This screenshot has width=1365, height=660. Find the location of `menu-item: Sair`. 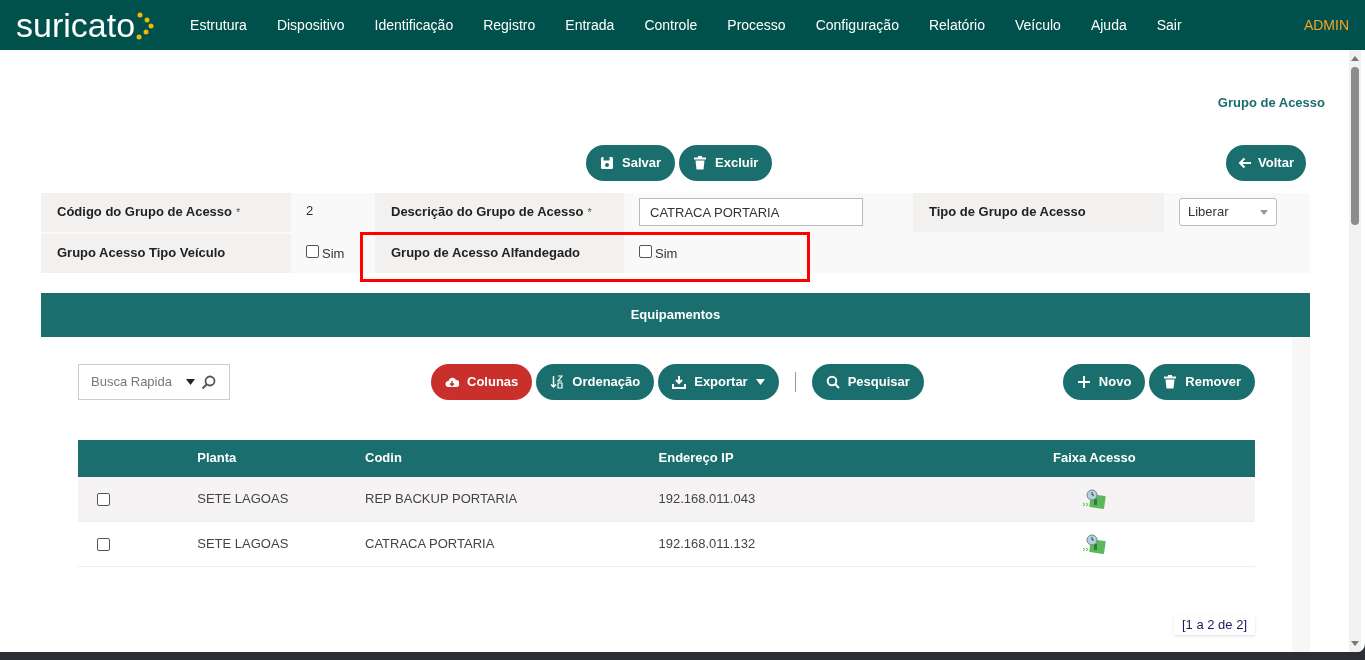

menu-item: Sair is located at coordinates (1169, 25).